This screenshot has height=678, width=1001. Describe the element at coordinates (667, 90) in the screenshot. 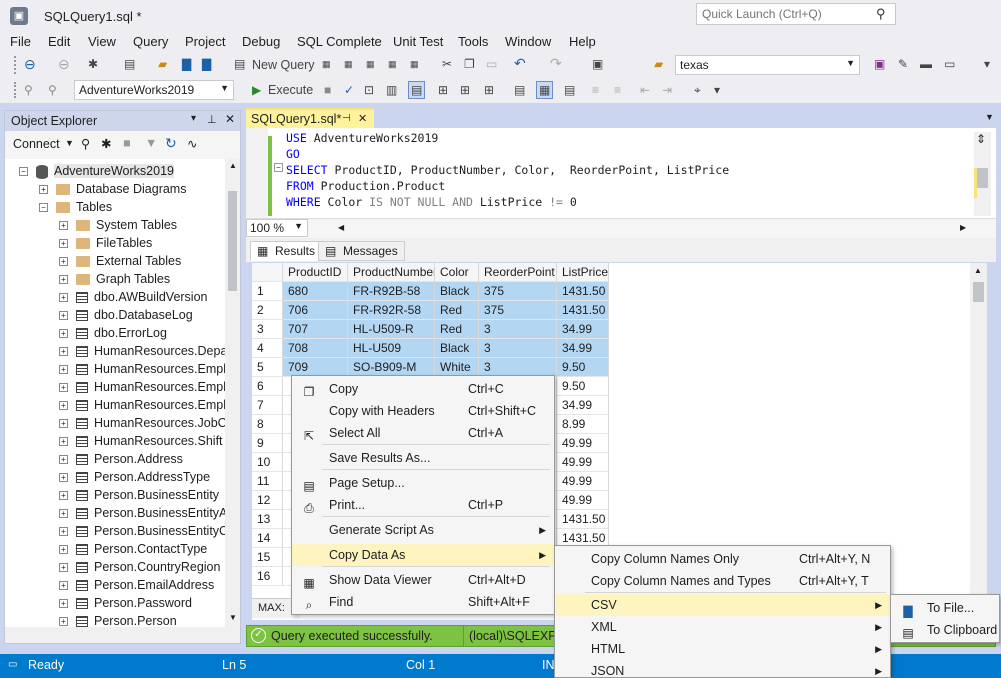

I see `increase-indent-icon: ⇥` at that location.